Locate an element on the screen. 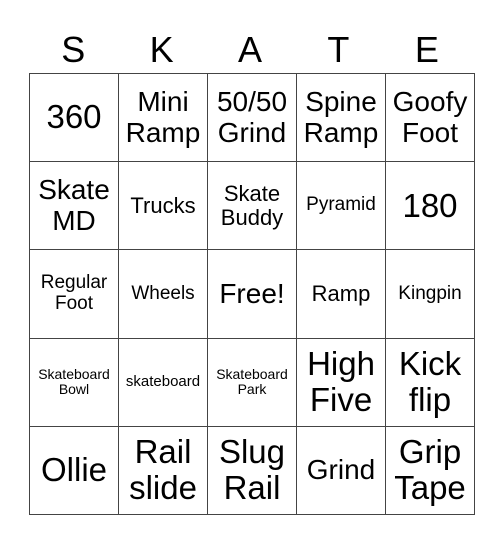  header-letter: K is located at coordinates (161, 49).